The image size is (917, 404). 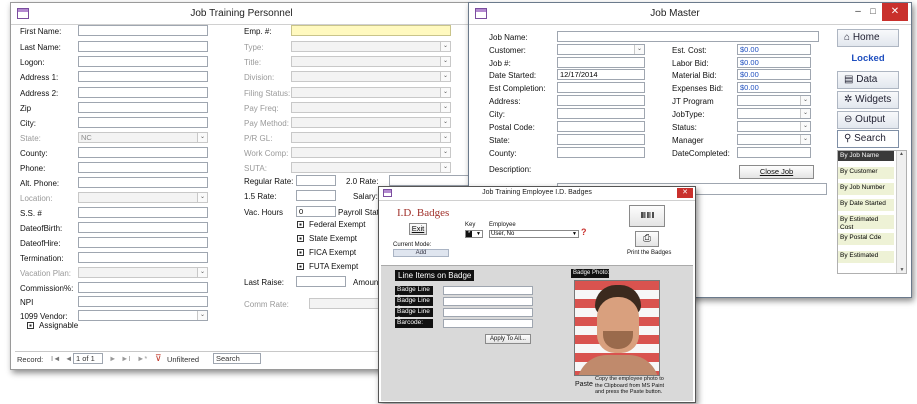 What do you see at coordinates (584, 384) in the screenshot?
I see `paste-label: Paste` at bounding box center [584, 384].